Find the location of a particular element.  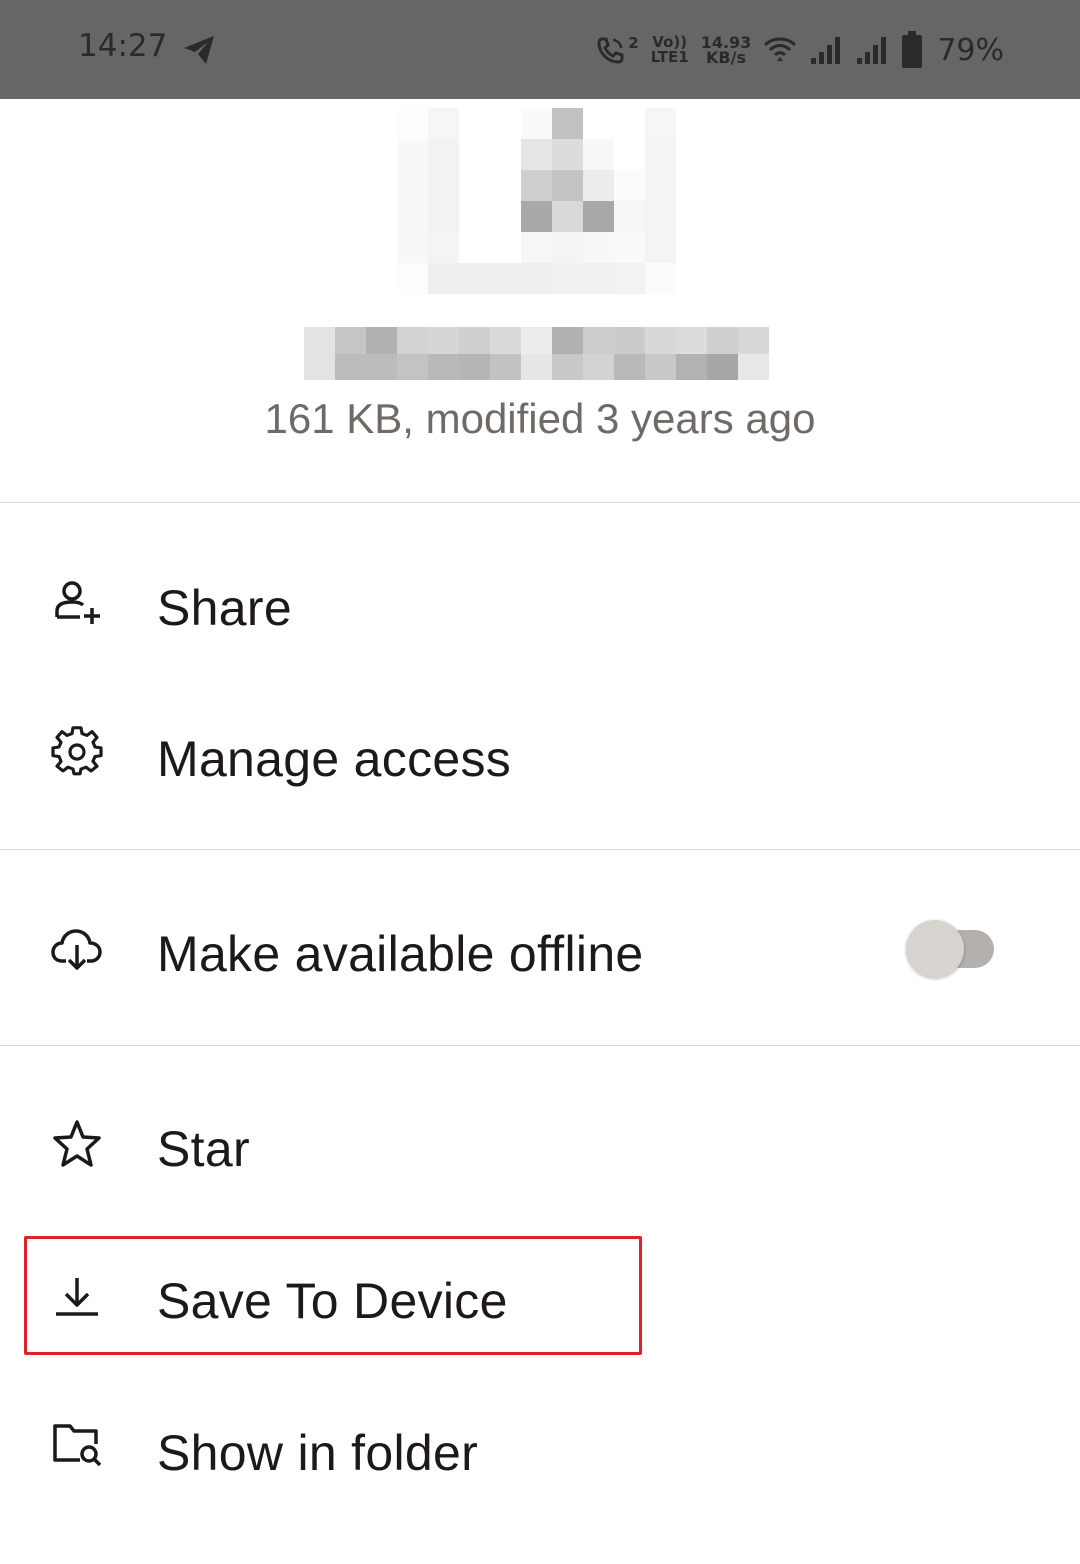

call-sim-label: 2 is located at coordinates (633, 42).